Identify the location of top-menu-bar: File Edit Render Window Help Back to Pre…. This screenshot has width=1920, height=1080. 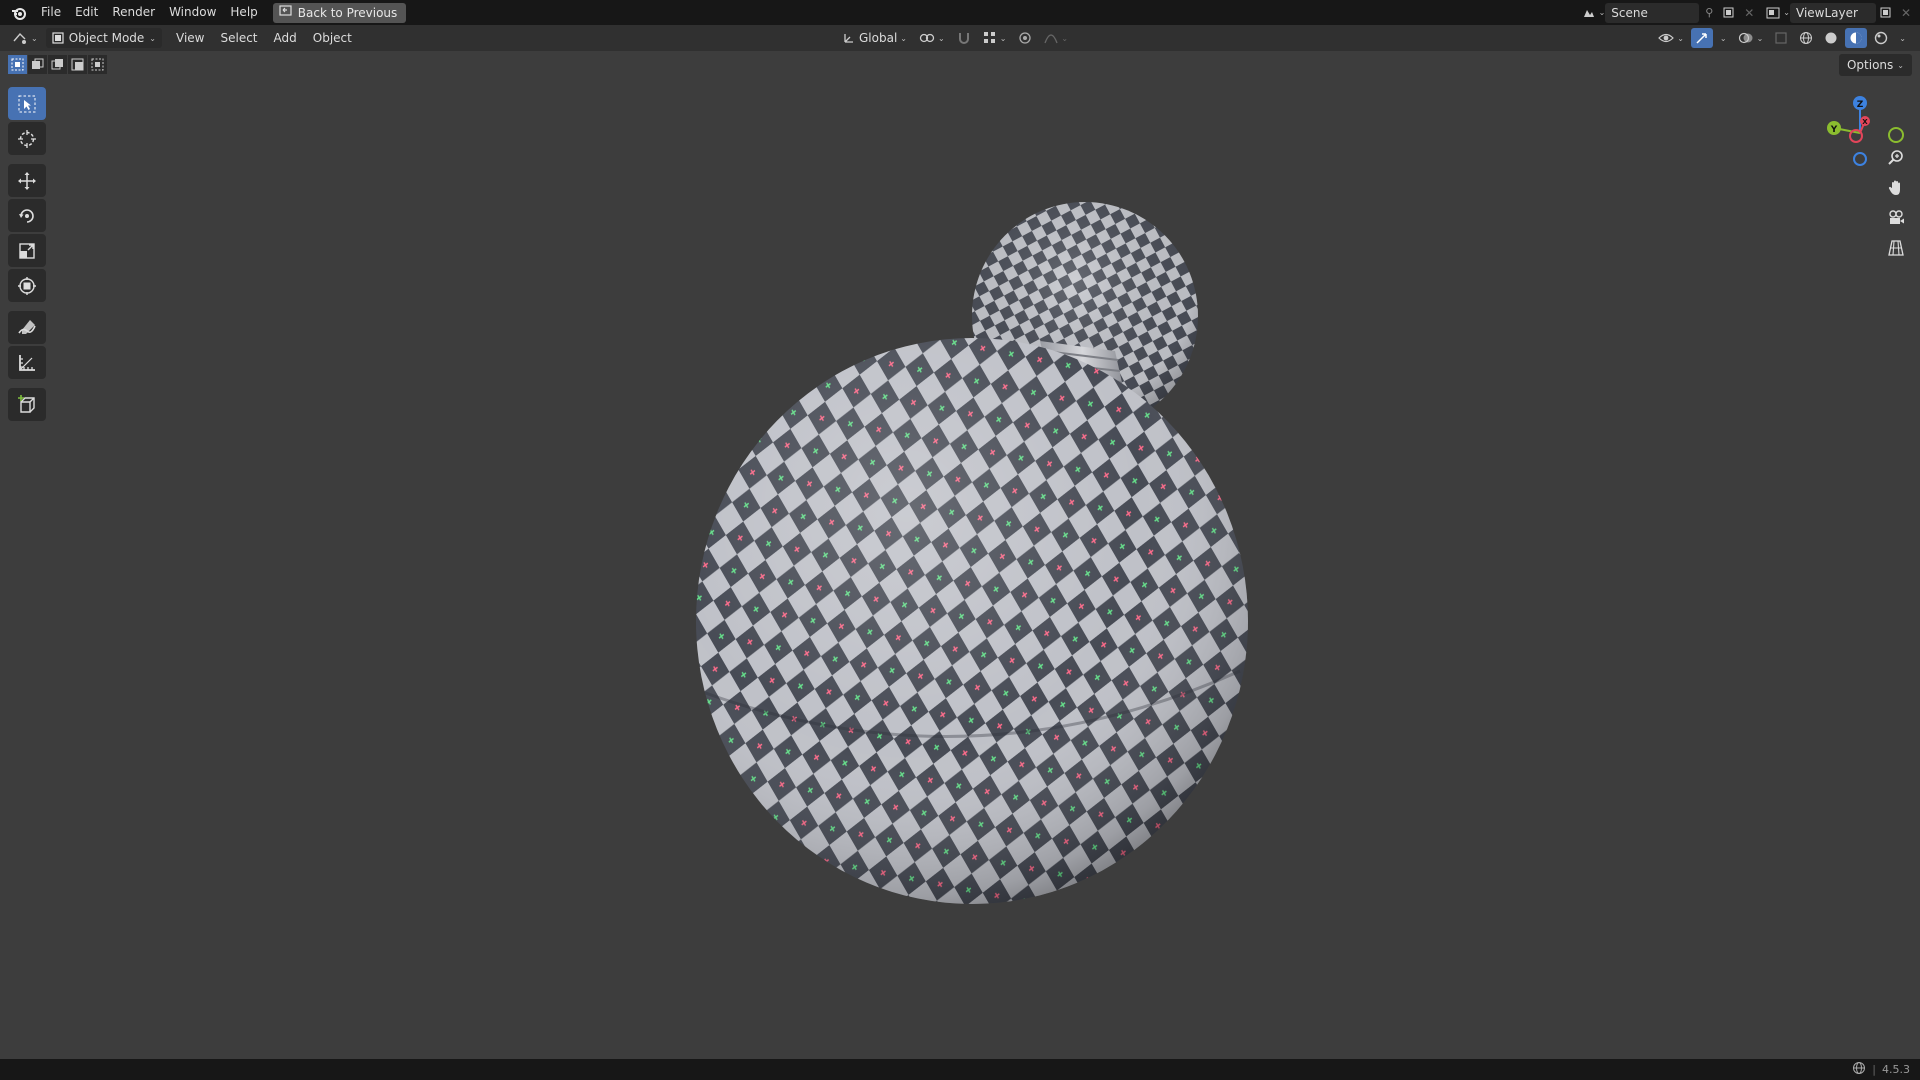
(960, 12).